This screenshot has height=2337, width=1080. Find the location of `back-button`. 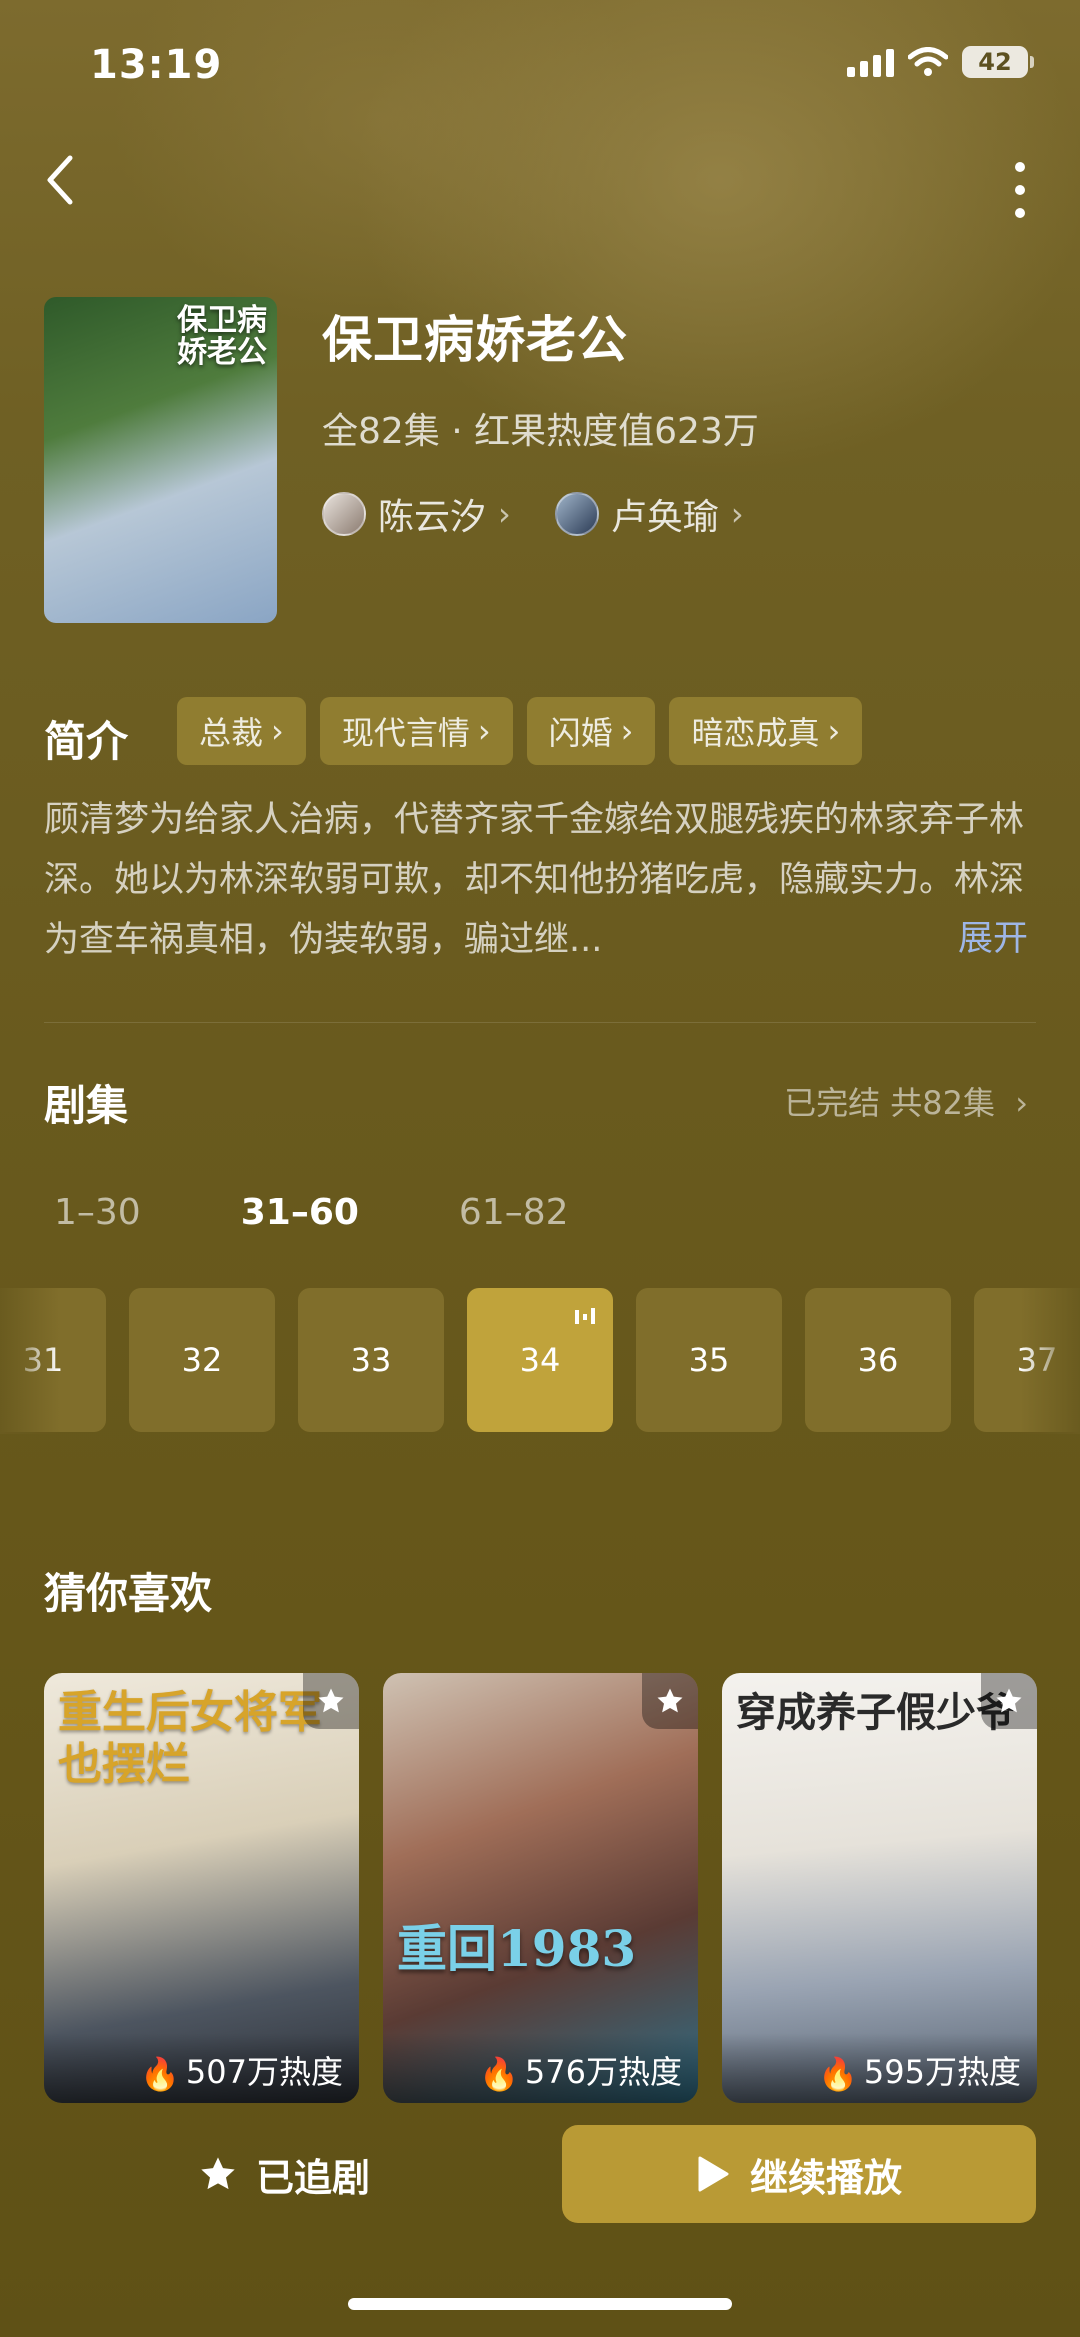

back-button is located at coordinates (70, 190).